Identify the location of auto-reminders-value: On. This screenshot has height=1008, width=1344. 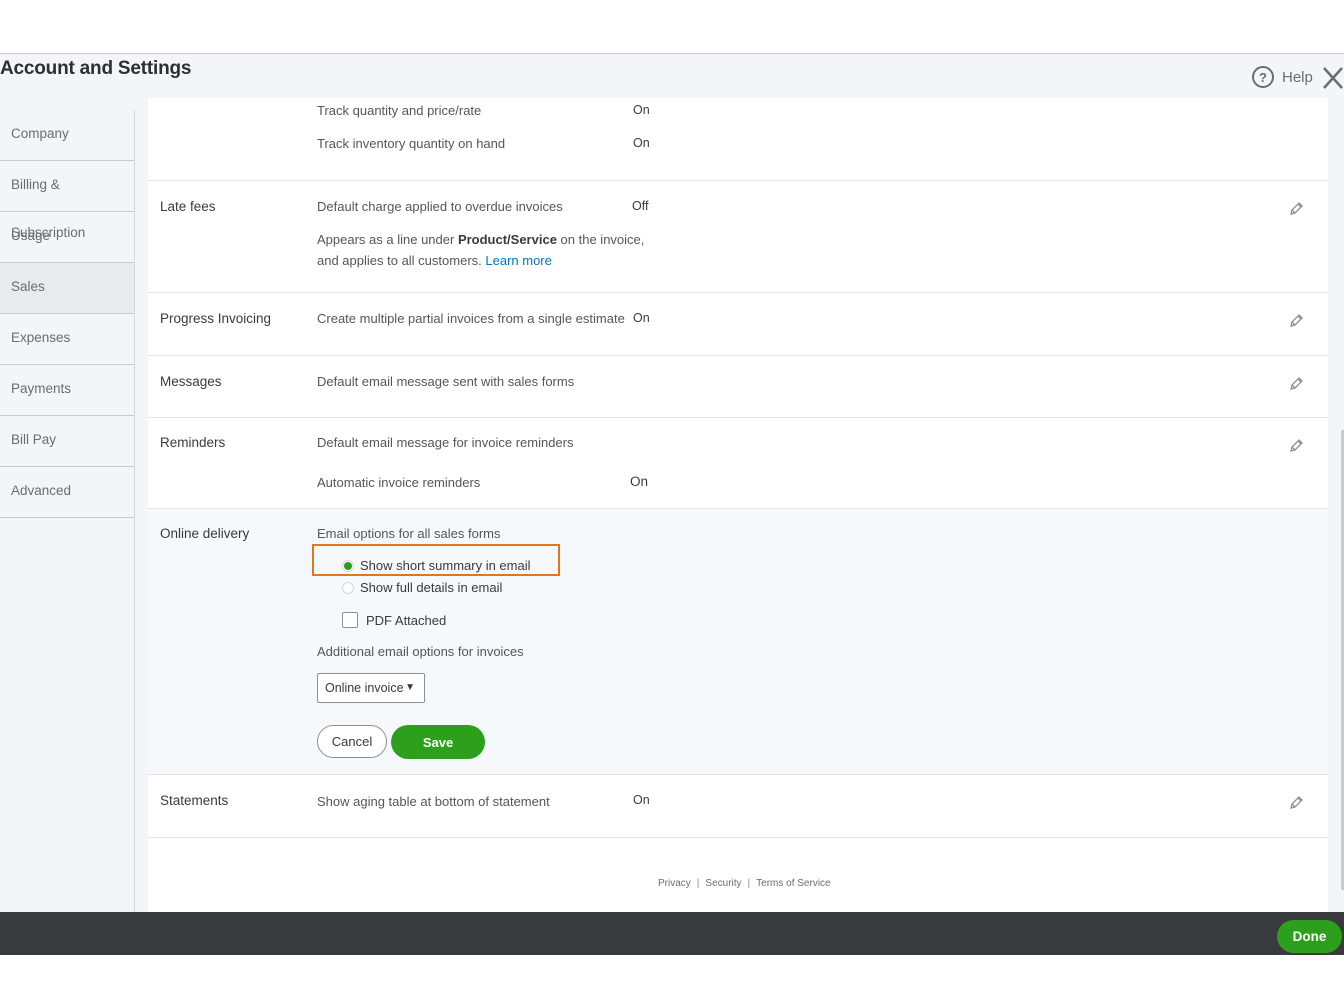
(639, 481).